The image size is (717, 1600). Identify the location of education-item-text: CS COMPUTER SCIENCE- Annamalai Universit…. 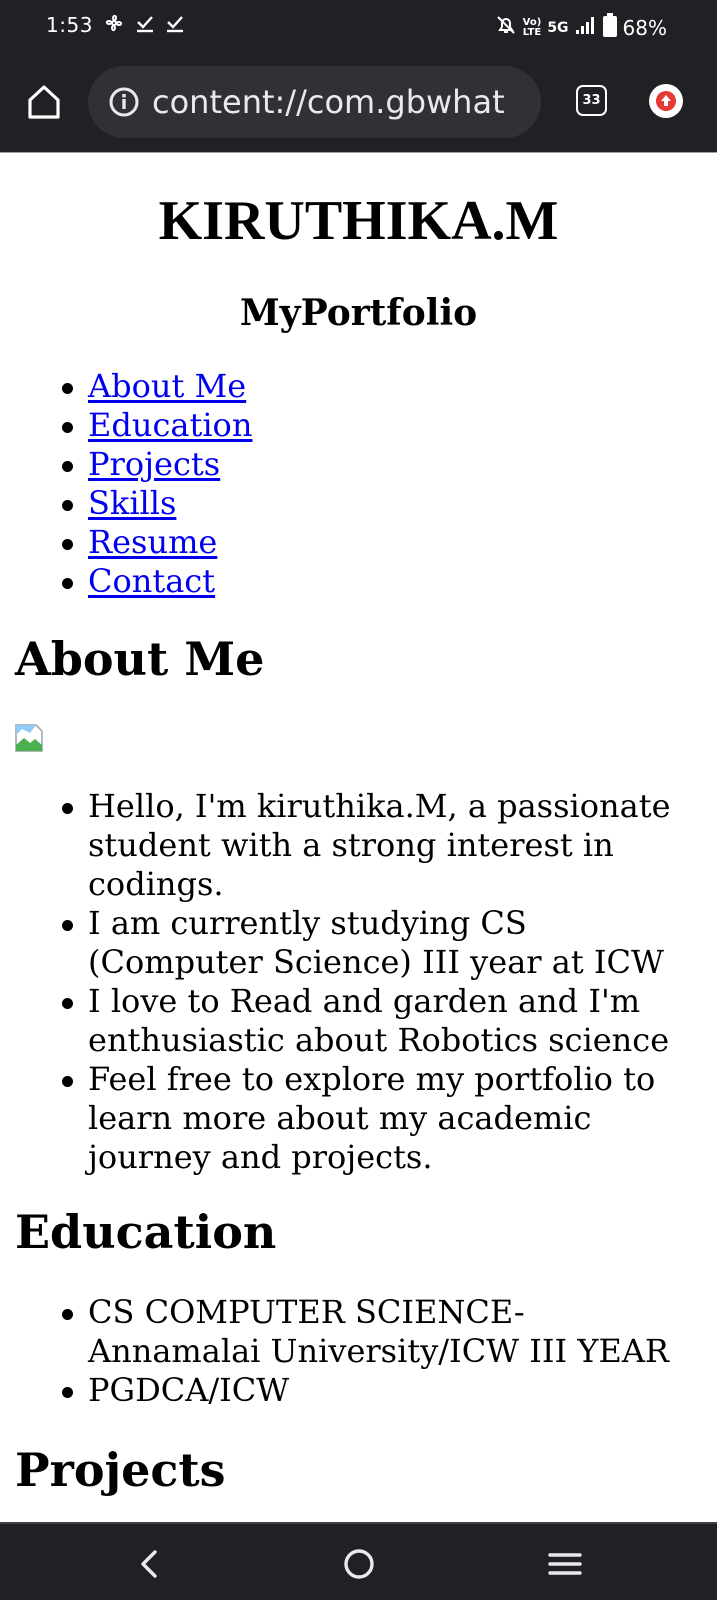
(379, 1331).